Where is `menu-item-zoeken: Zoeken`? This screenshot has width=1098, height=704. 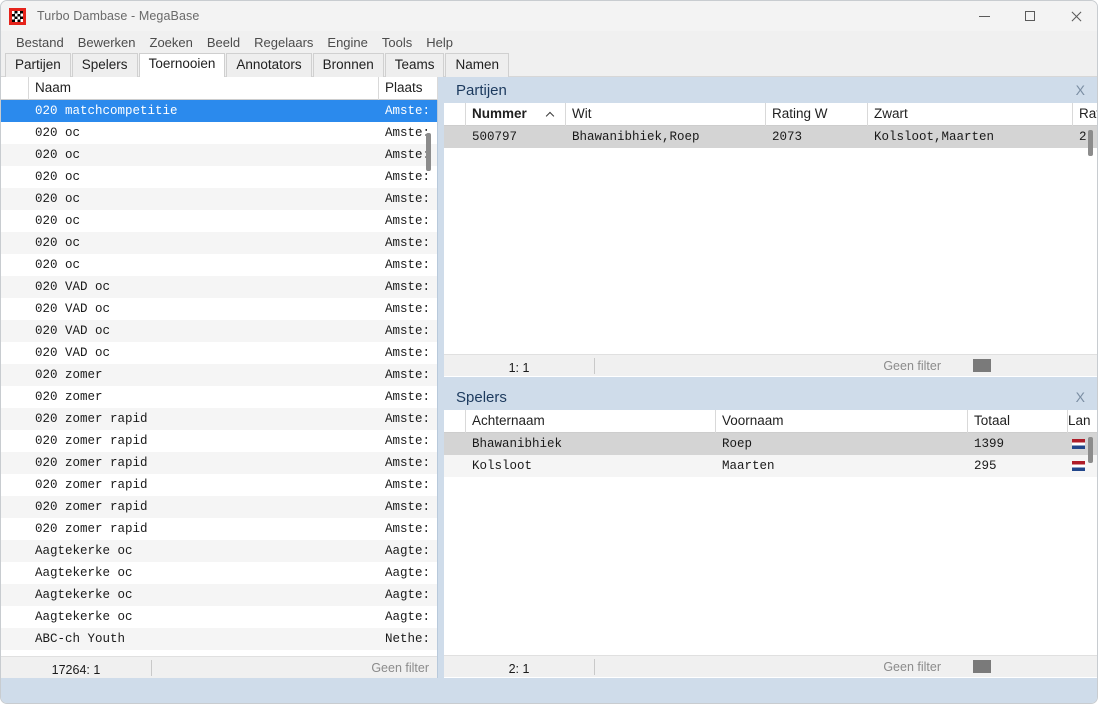 menu-item-zoeken: Zoeken is located at coordinates (171, 42).